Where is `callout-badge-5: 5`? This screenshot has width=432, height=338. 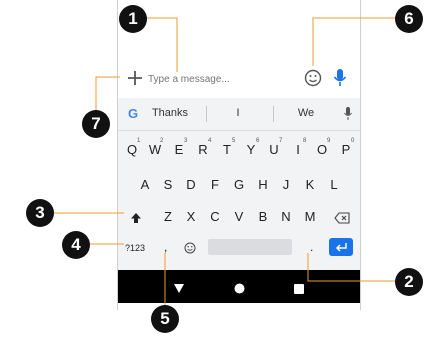 callout-badge-5: 5 is located at coordinates (165, 319).